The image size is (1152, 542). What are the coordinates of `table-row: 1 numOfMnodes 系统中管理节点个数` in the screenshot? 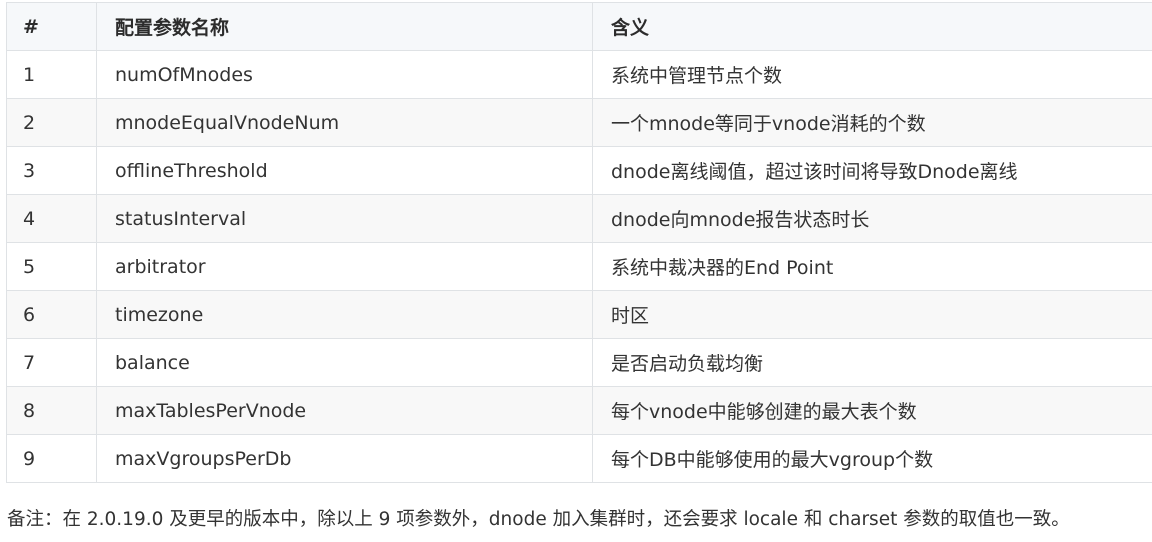 It's located at (579, 74).